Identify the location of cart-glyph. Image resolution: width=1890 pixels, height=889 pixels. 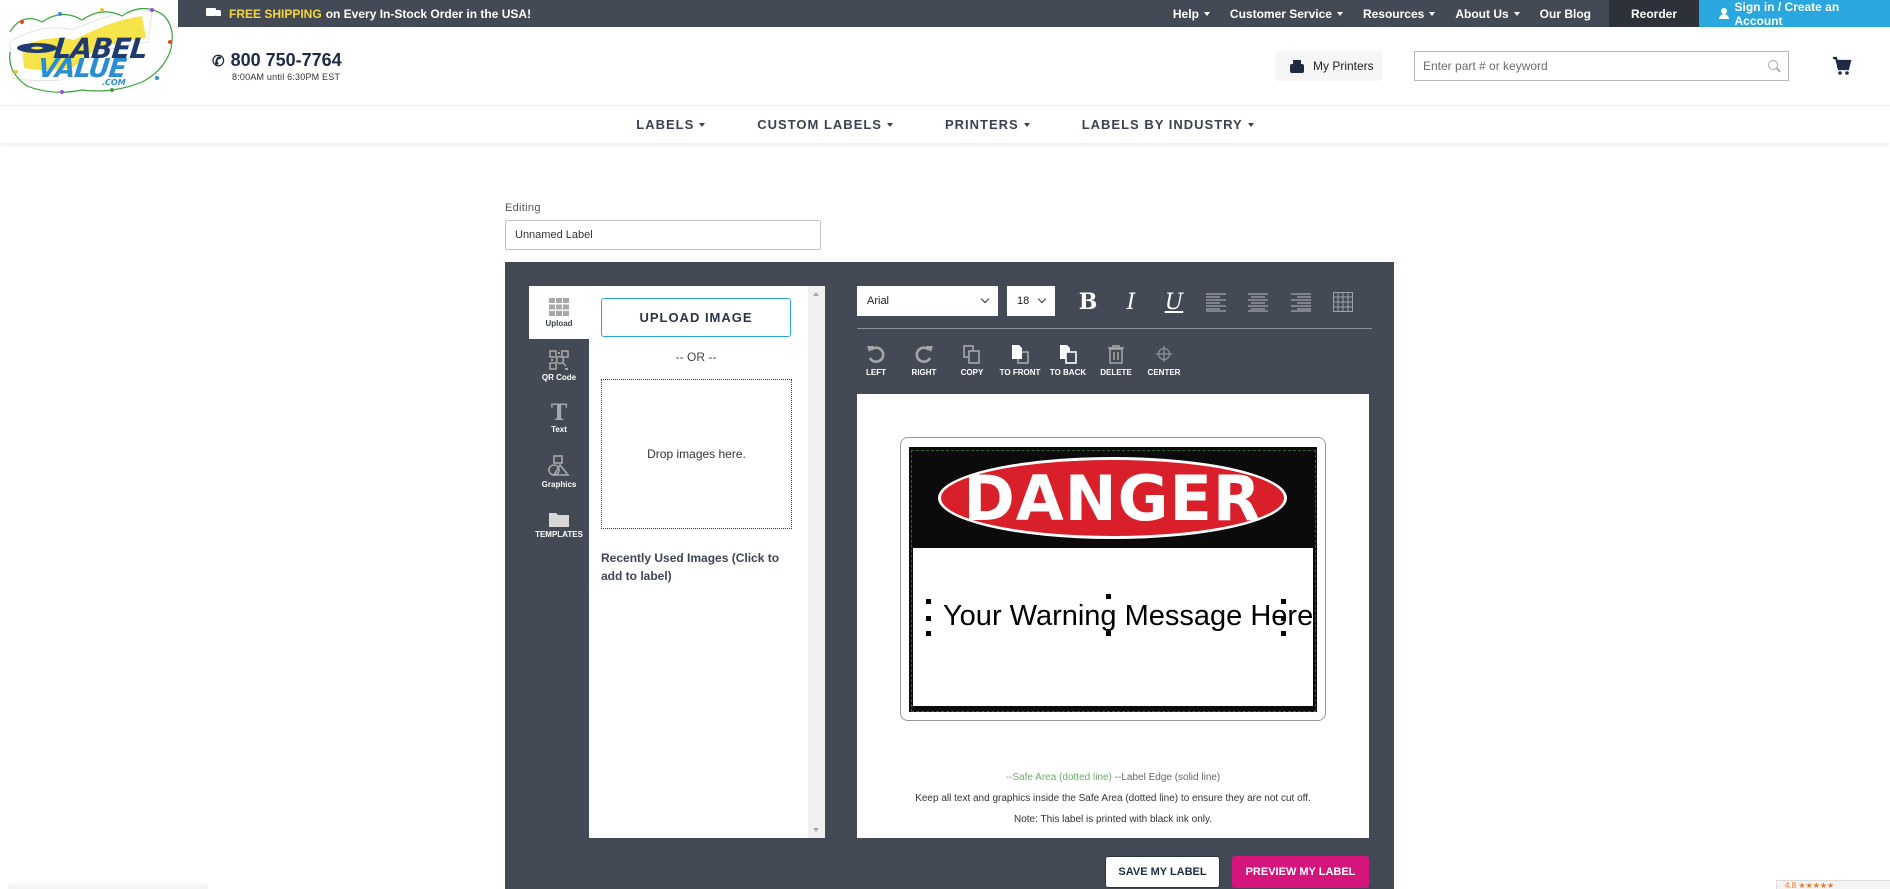
(1842, 65).